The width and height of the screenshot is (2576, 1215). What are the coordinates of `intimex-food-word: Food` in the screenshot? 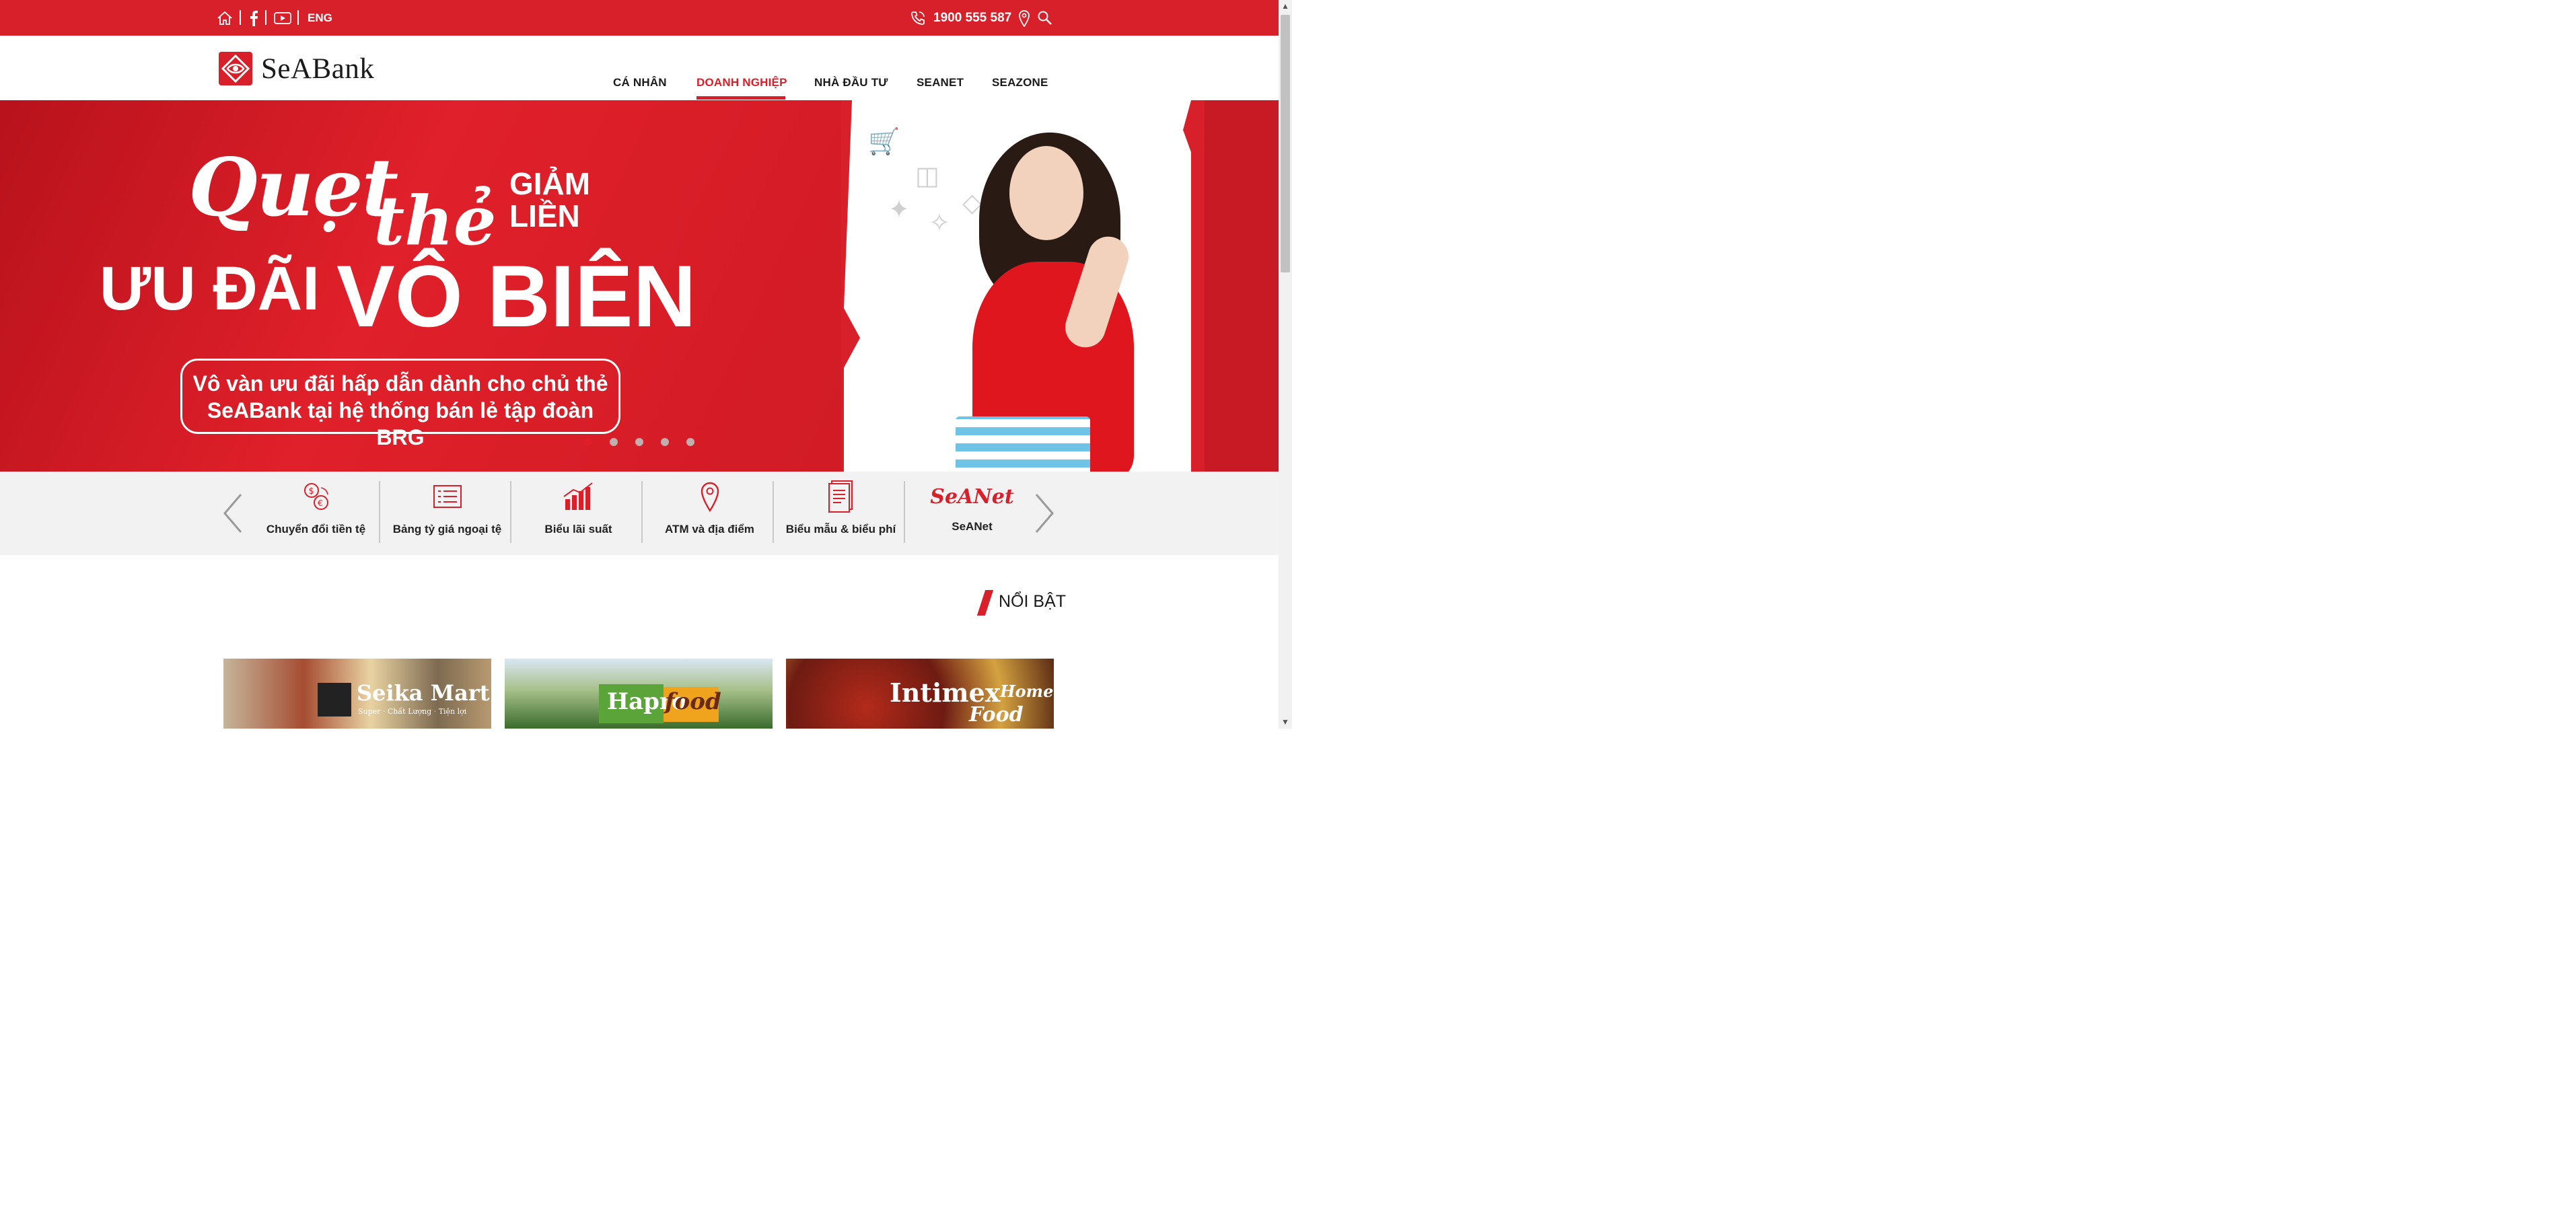 It's located at (996, 715).